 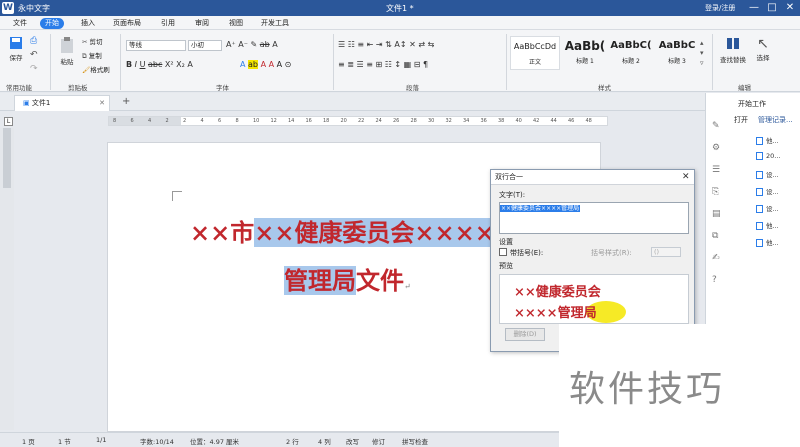 I want to click on ruler-tick-label: 16, so click(x=308, y=121).